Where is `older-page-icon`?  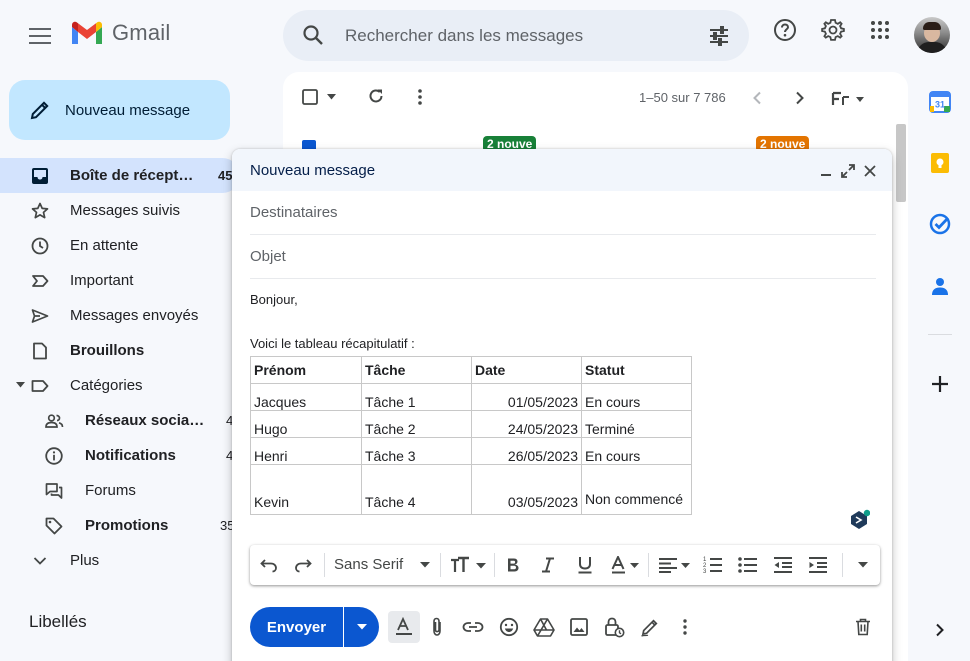 older-page-icon is located at coordinates (800, 98).